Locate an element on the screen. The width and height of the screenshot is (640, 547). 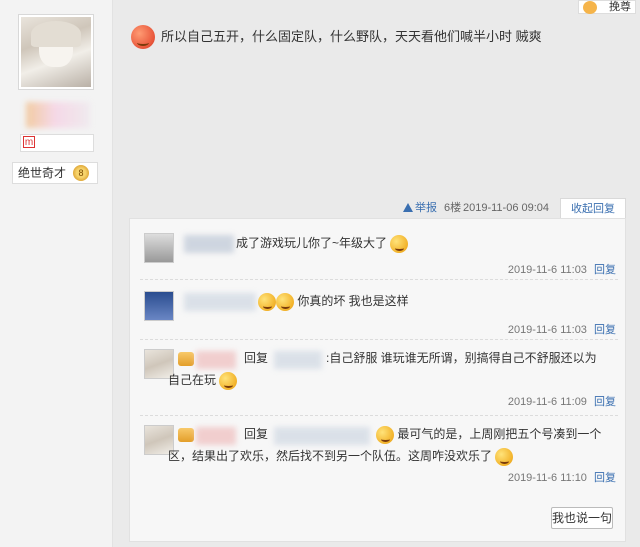
reply-text: 你真的坏 我也是这样 is located at coordinates (333, 301).